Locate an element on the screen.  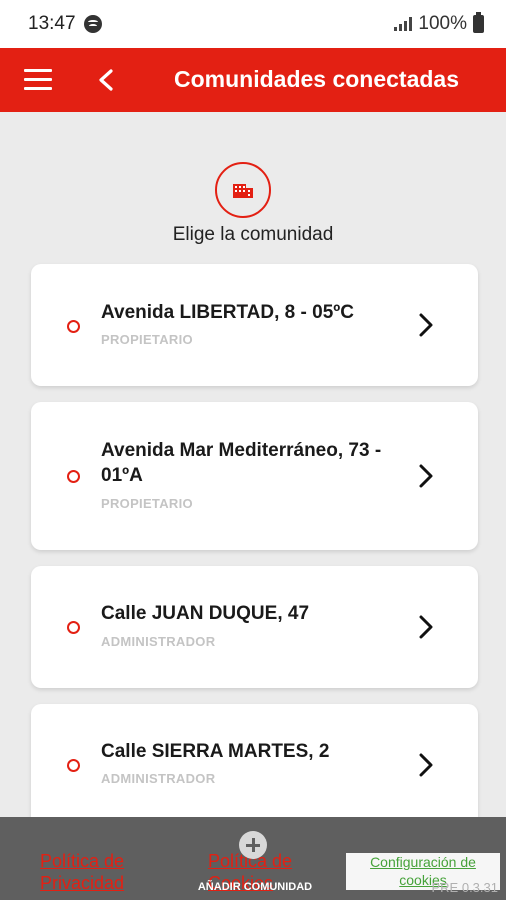
status-right: 100% is located at coordinates (439, 23).